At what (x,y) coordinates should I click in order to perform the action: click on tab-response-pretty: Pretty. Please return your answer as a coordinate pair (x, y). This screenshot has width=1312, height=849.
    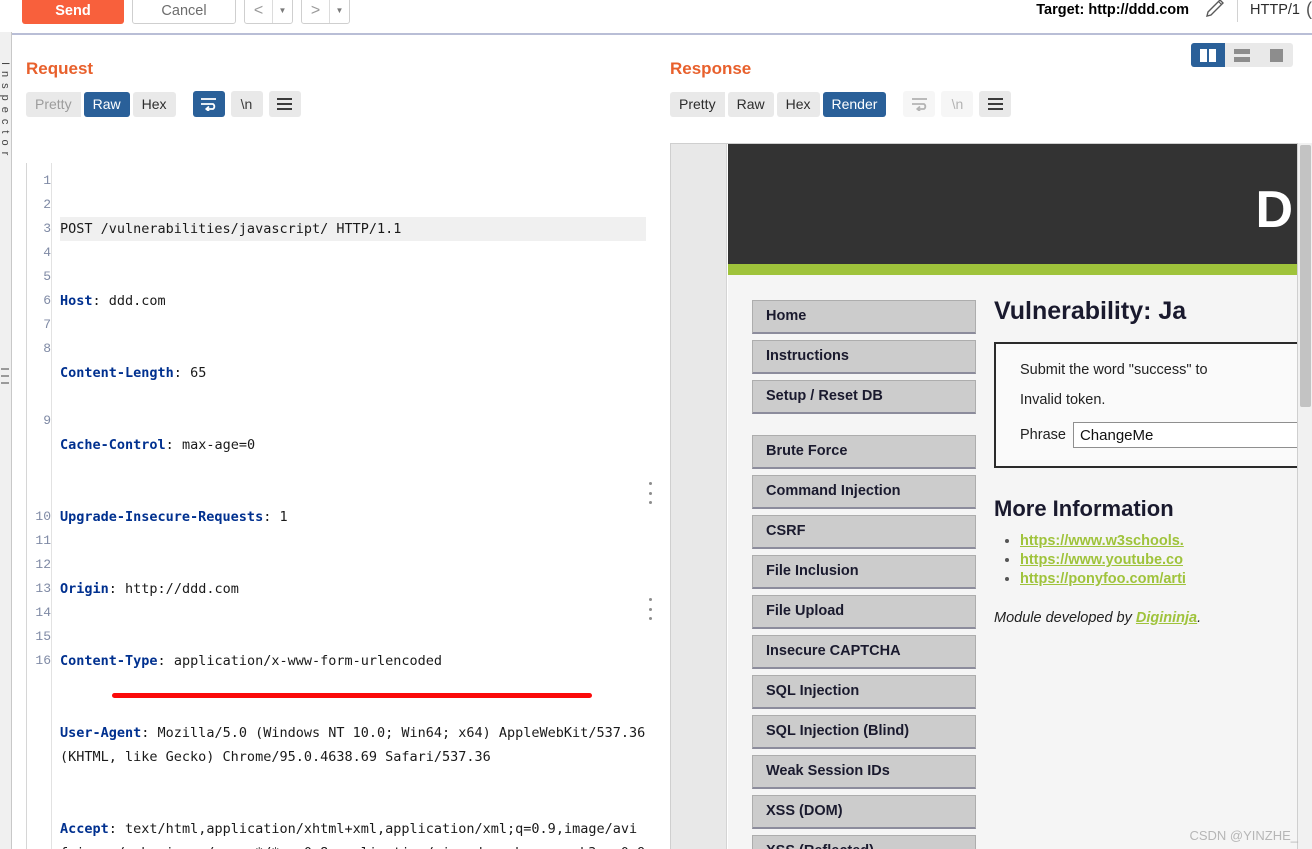
    Looking at the image, I should click on (697, 104).